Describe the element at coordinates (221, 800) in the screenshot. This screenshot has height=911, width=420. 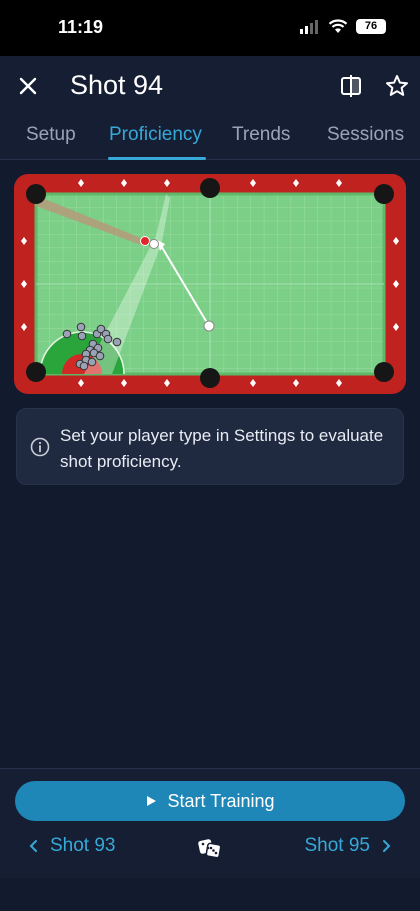
I see `start-training-label: Start Training` at that location.